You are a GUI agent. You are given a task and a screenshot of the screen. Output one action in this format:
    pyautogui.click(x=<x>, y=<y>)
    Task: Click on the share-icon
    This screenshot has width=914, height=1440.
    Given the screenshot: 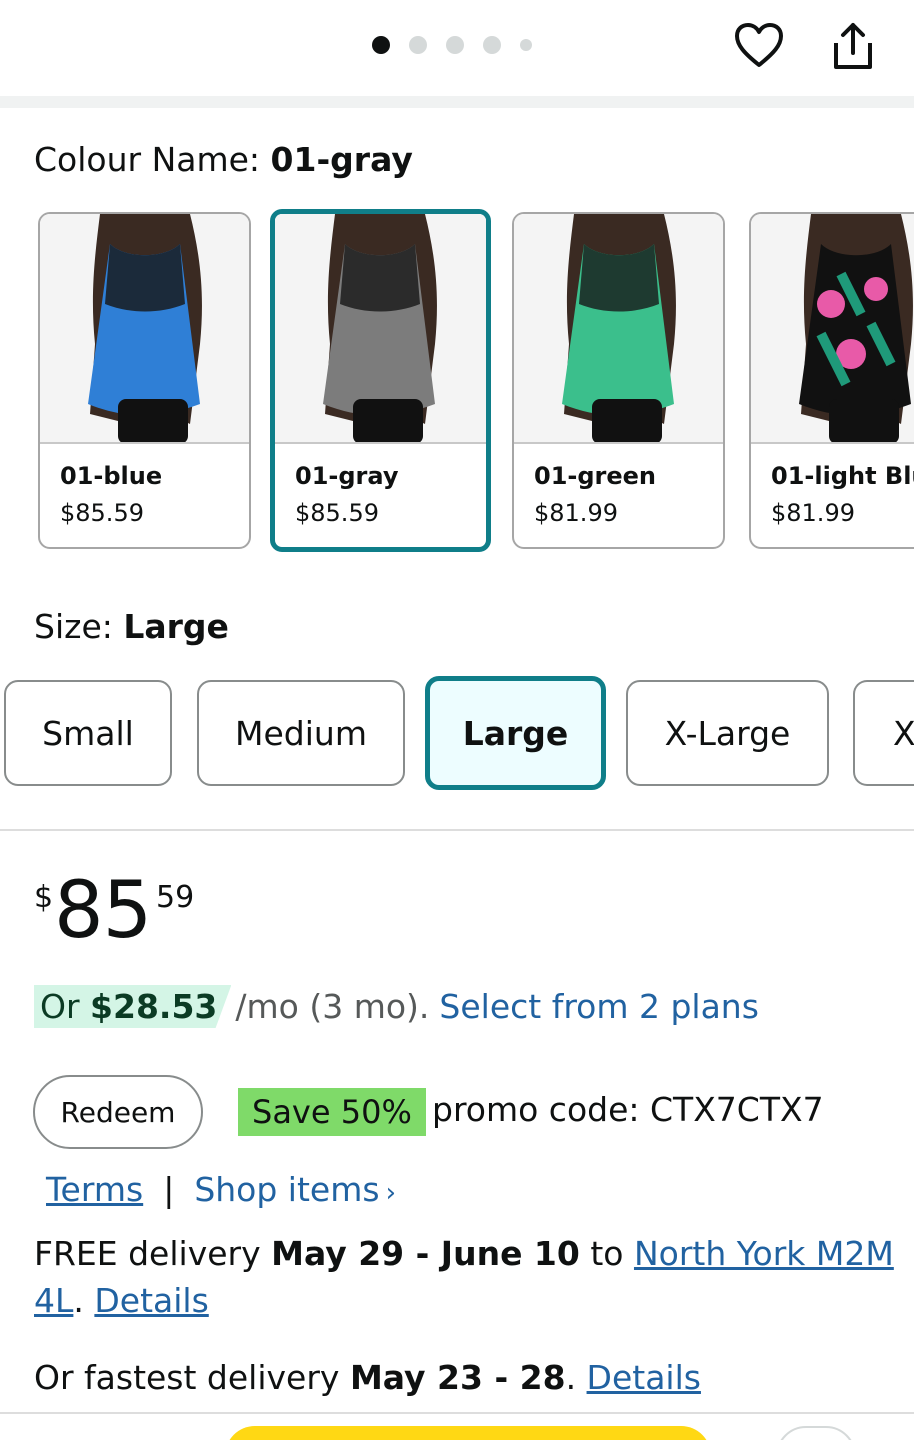 What is the action you would take?
    pyautogui.click(x=853, y=46)
    